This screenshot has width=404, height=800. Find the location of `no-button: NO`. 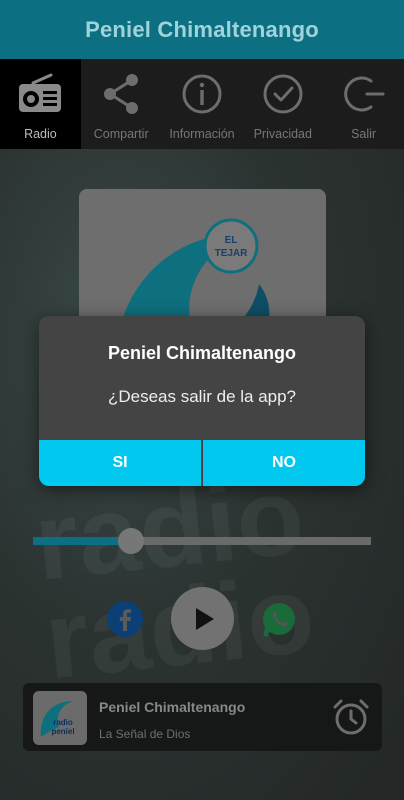

no-button: NO is located at coordinates (284, 463).